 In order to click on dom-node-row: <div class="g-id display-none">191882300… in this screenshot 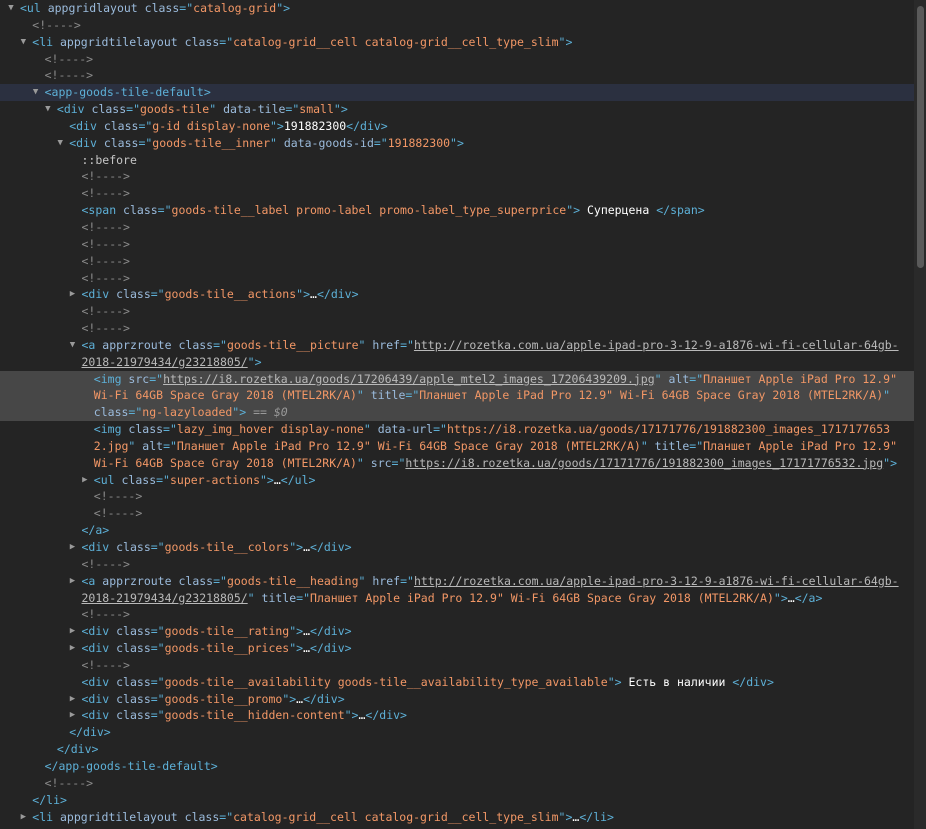, I will do `click(457, 126)`.